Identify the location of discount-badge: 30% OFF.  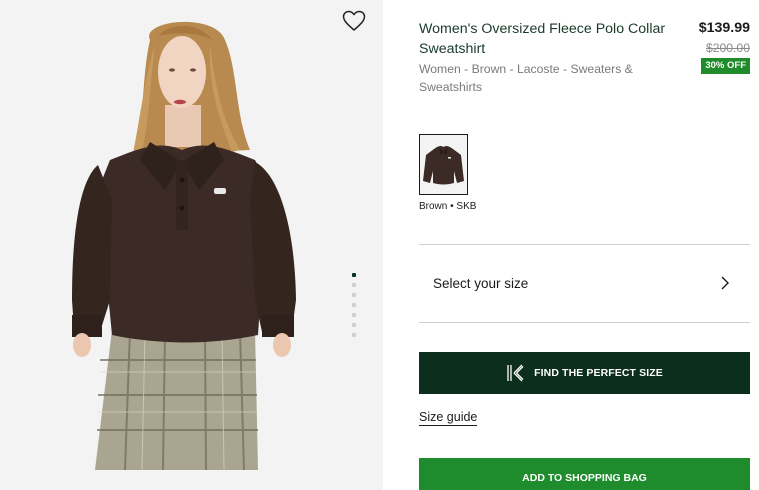
(725, 66).